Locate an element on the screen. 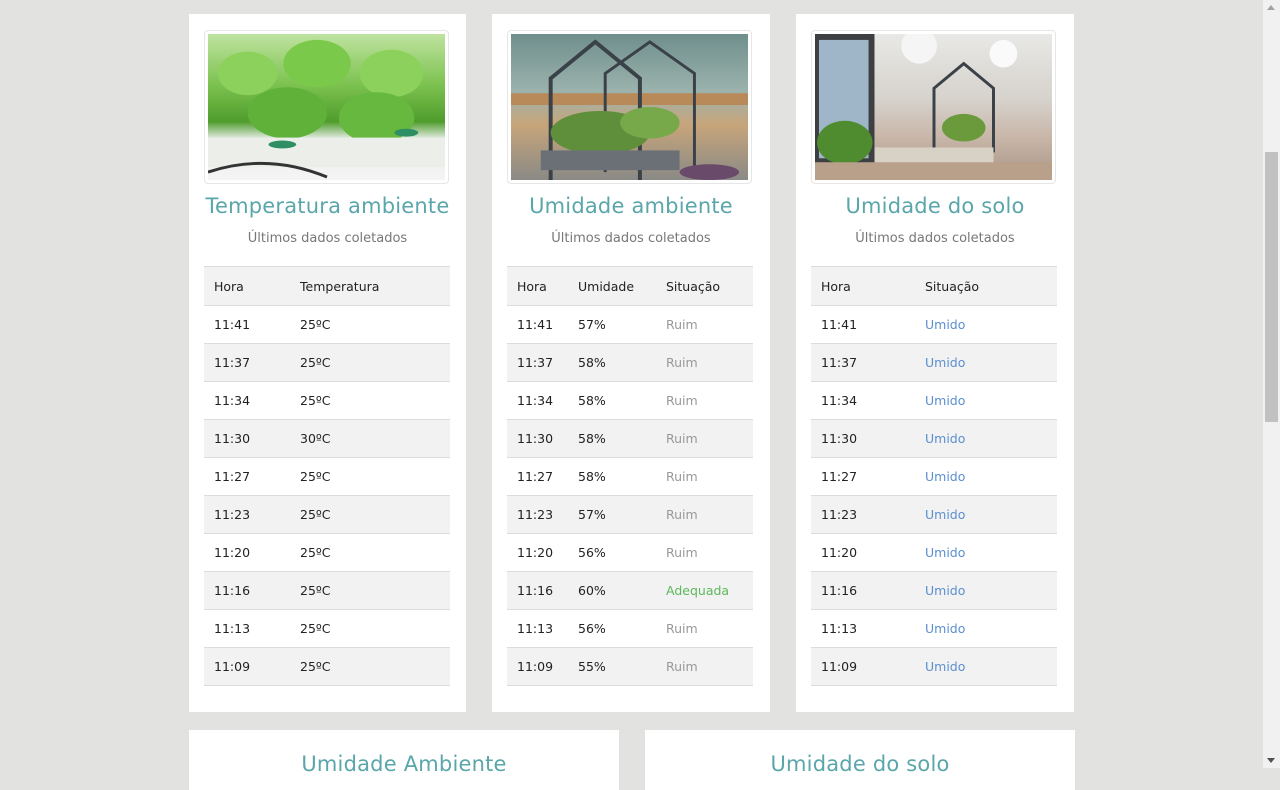  table-row: 11:16 25ºC is located at coordinates (327, 590).